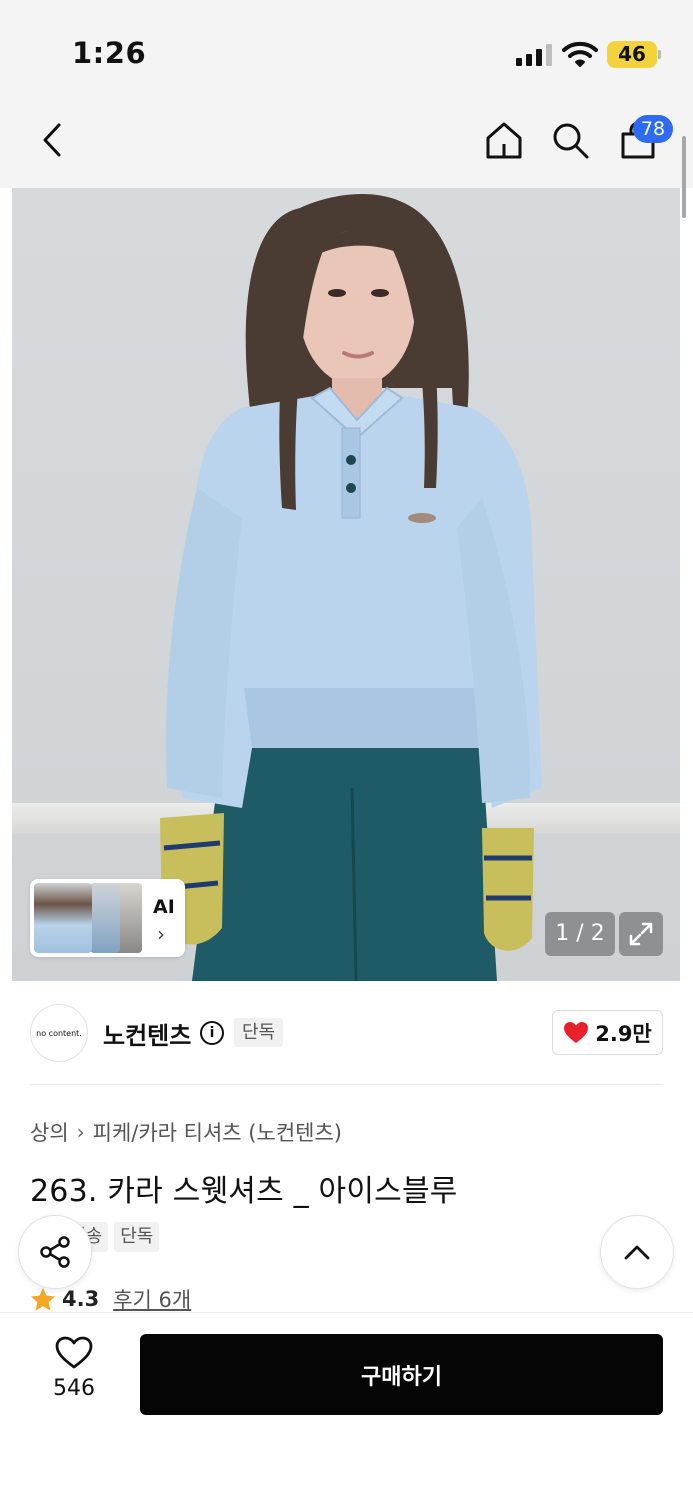  I want to click on reviews-link: 후기 6개, so click(152, 1299).